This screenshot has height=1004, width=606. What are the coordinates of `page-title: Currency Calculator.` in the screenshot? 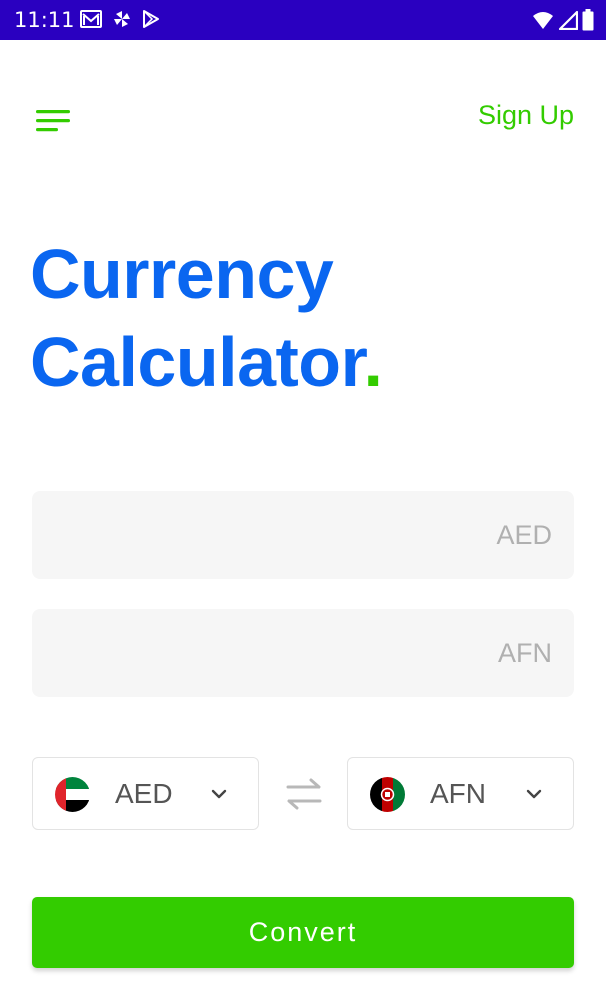 It's located at (206, 318).